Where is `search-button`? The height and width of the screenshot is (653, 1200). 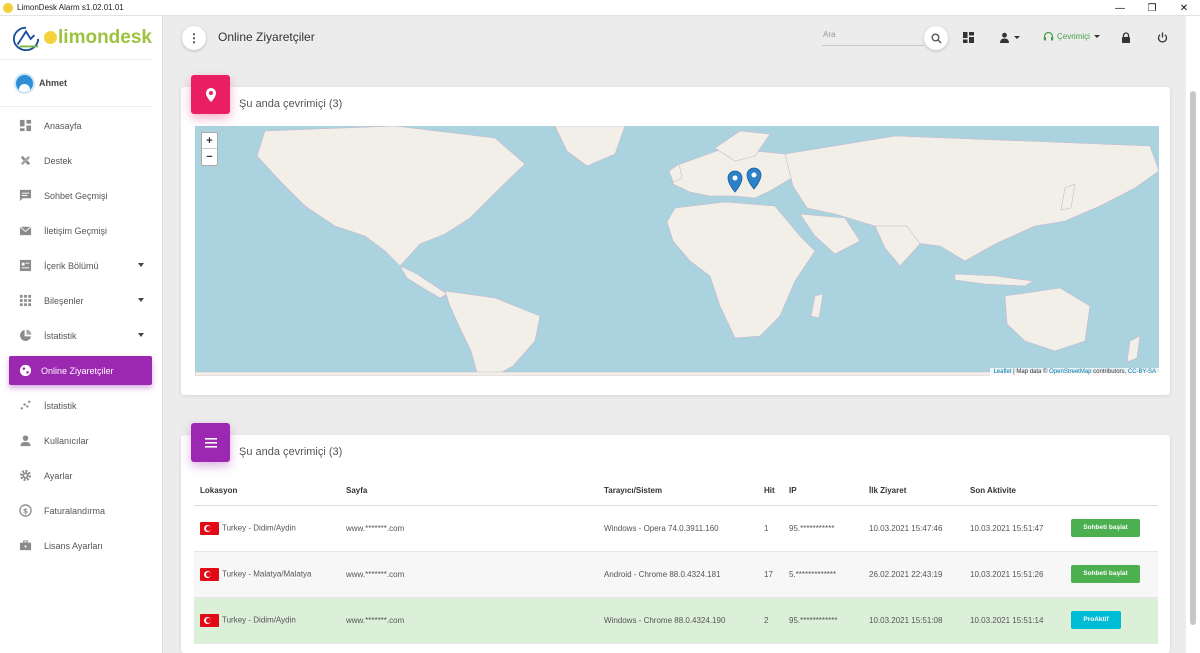 search-button is located at coordinates (936, 38).